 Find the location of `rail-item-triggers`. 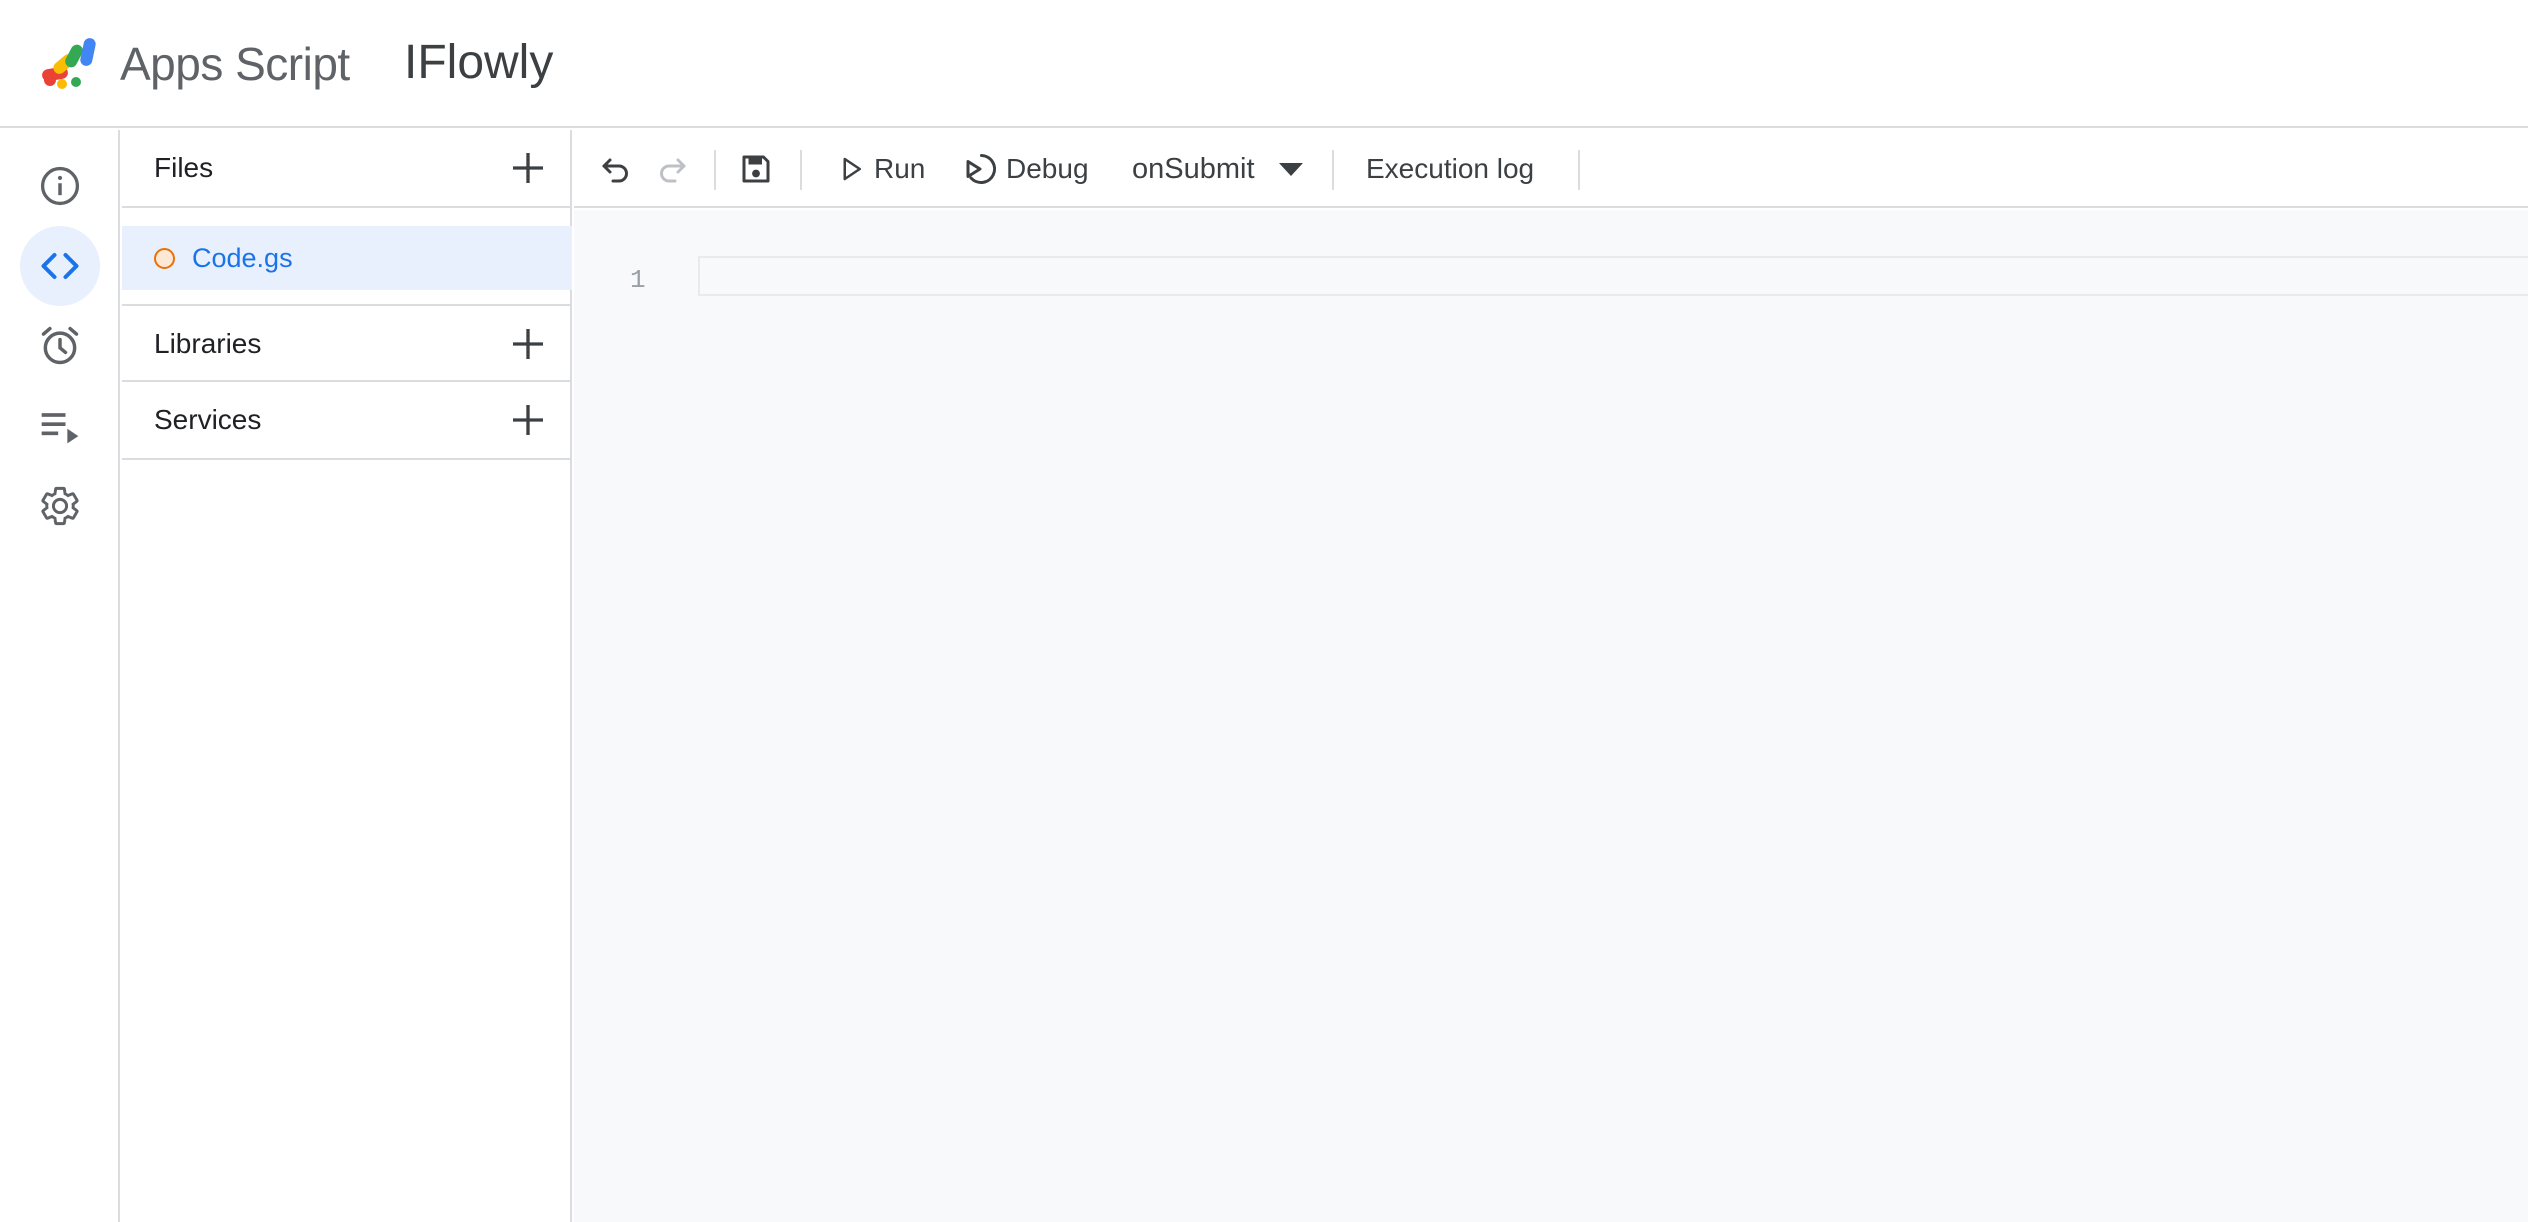

rail-item-triggers is located at coordinates (60, 346).